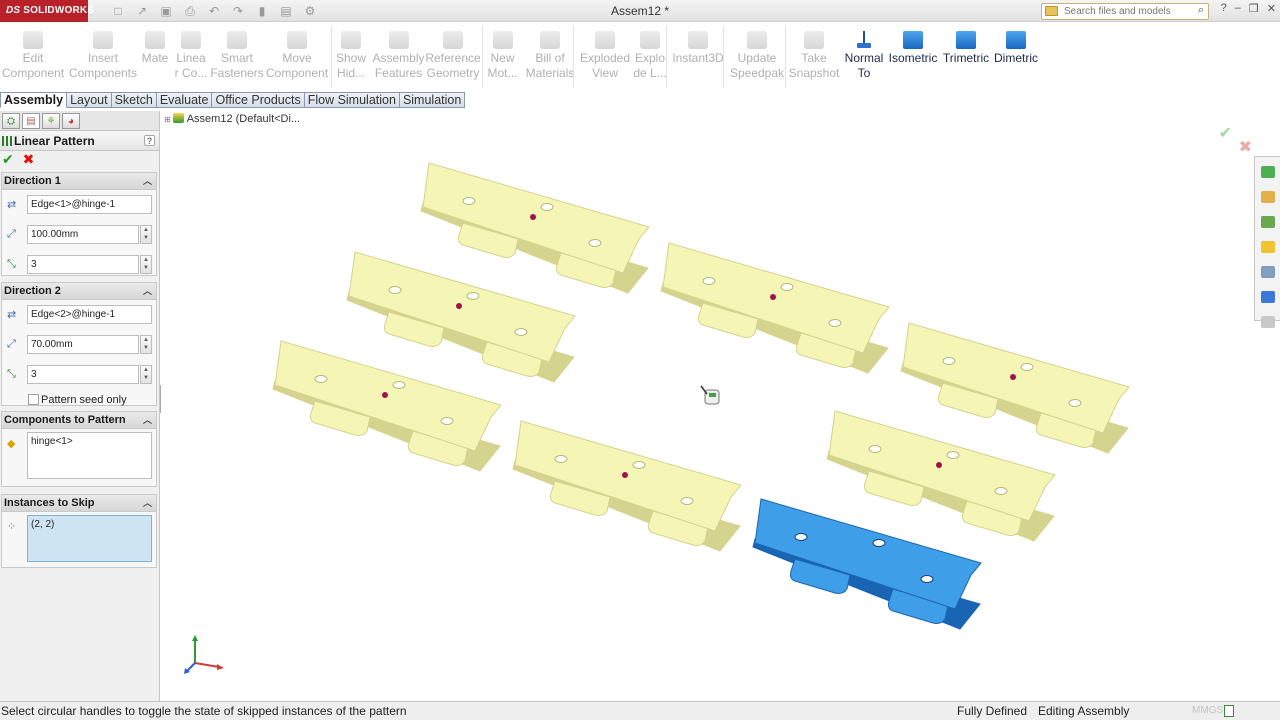  I want to click on minimize-icon: –, so click(1238, 8).